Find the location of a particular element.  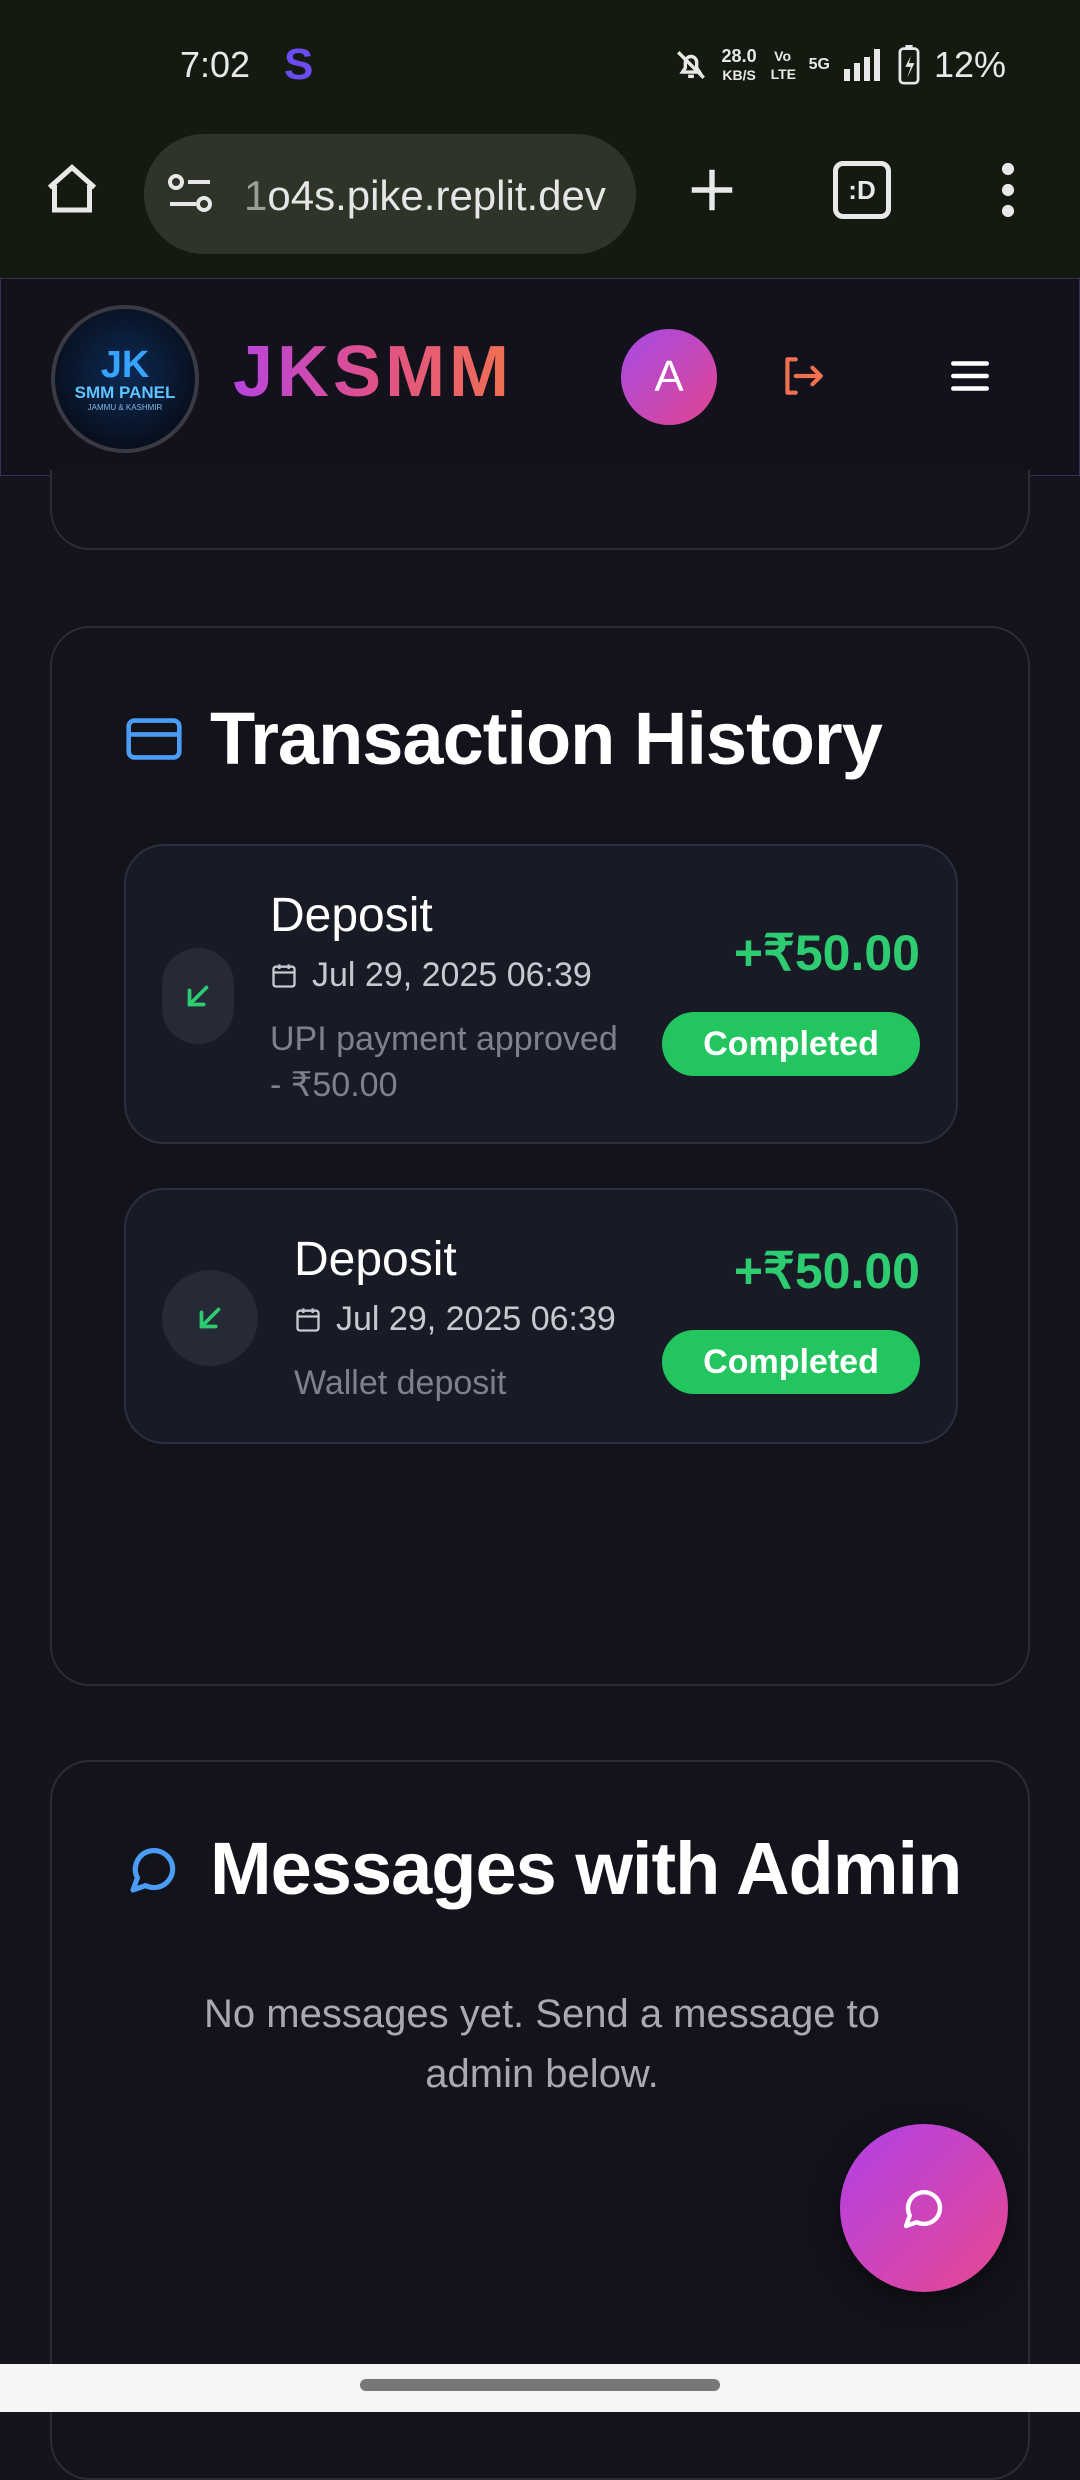

browser-menu-button is located at coordinates (1008, 190).